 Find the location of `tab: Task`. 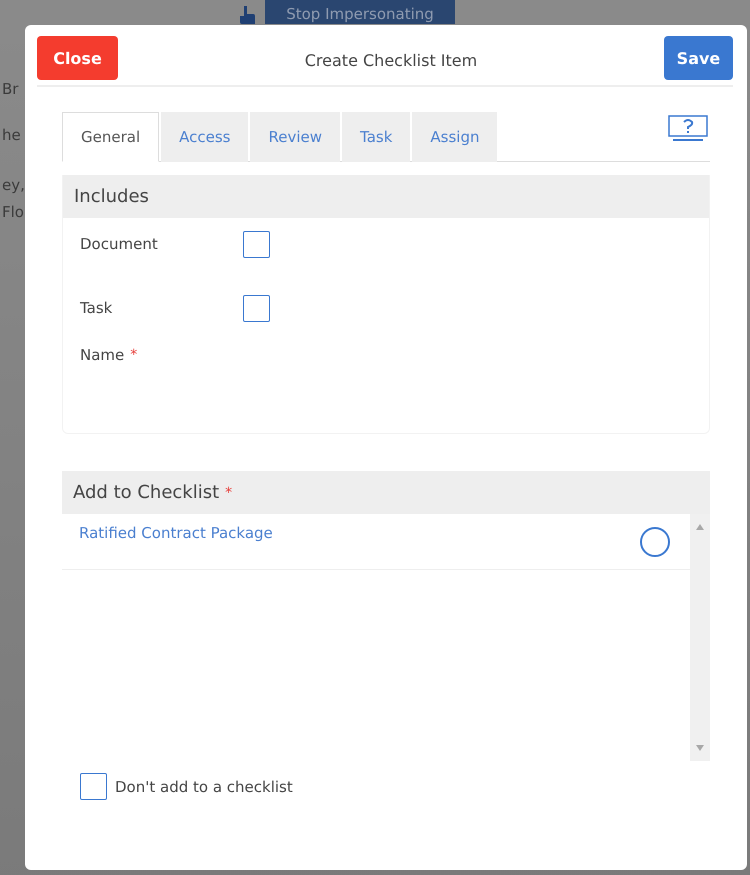

tab: Task is located at coordinates (376, 137).